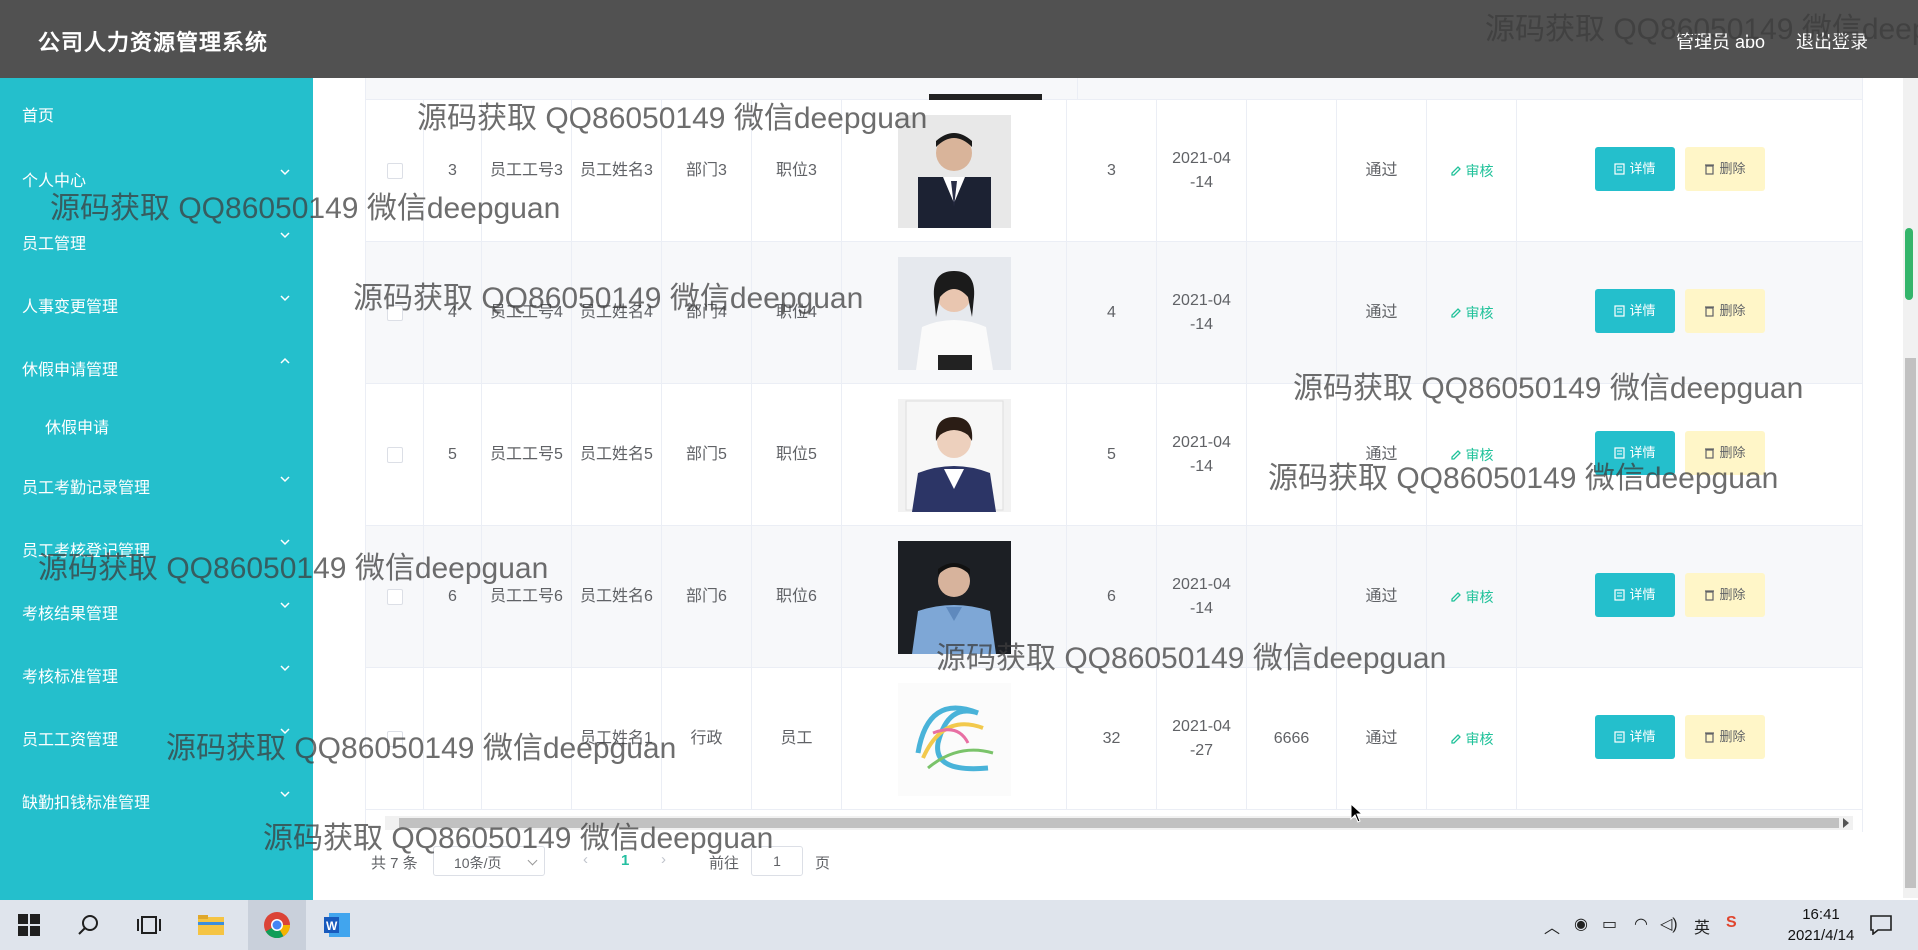  I want to click on task-view-icon, so click(149, 925).